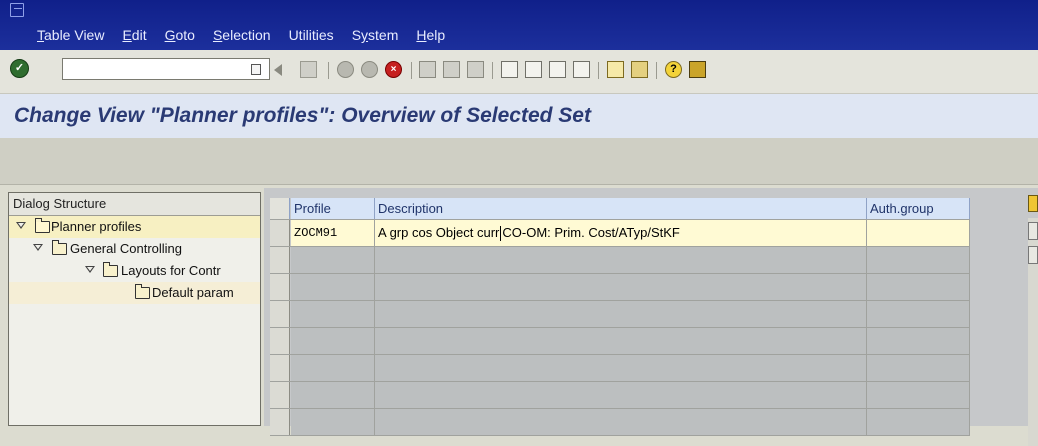  What do you see at coordinates (557, 69) in the screenshot?
I see `next-page-icon` at bounding box center [557, 69].